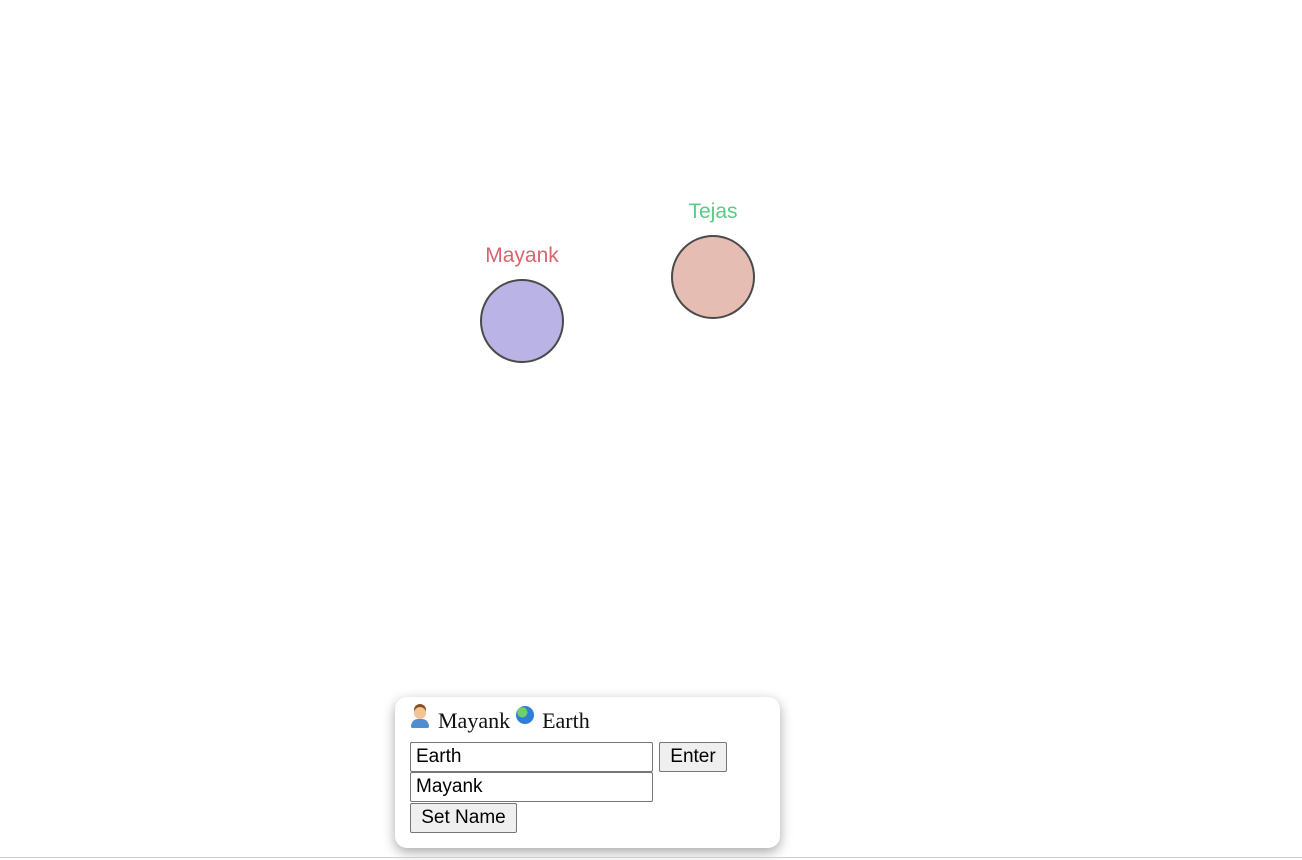 The image size is (1302, 860). Describe the element at coordinates (713, 211) in the screenshot. I see `avatar-label-tejas: Tejas` at that location.